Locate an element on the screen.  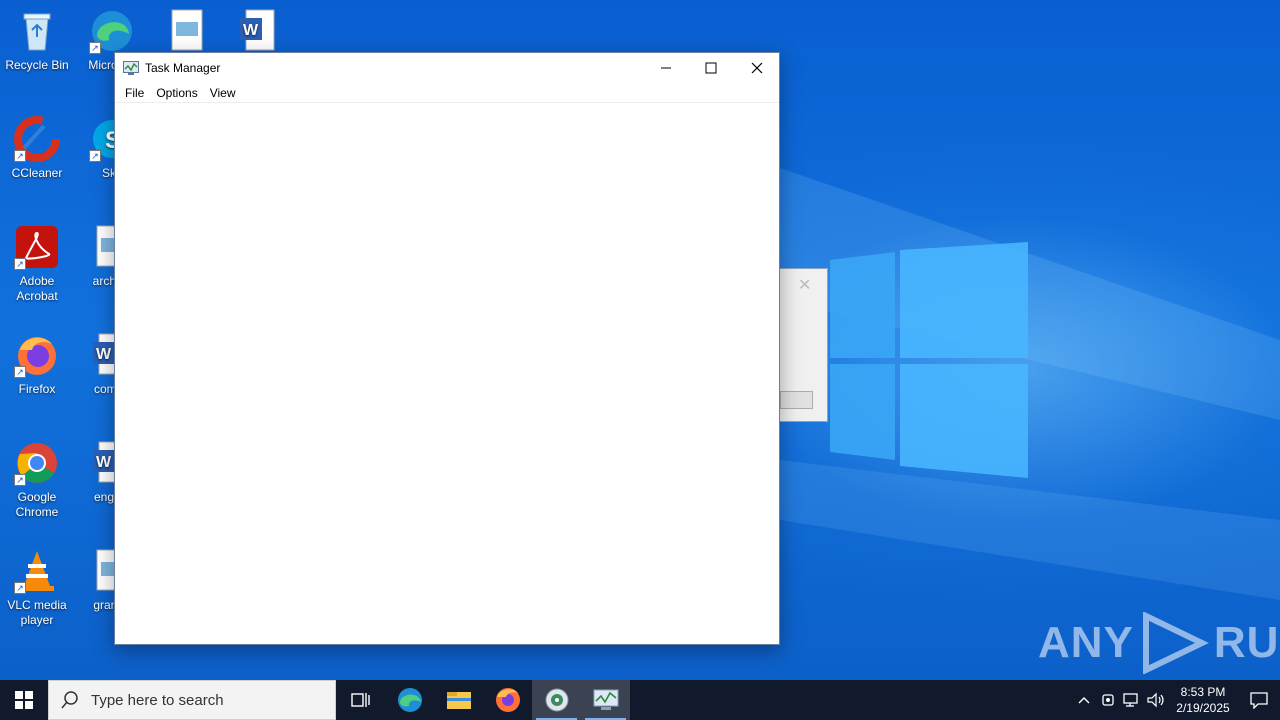
chevron-up-icon is located at coordinates (1084, 700).